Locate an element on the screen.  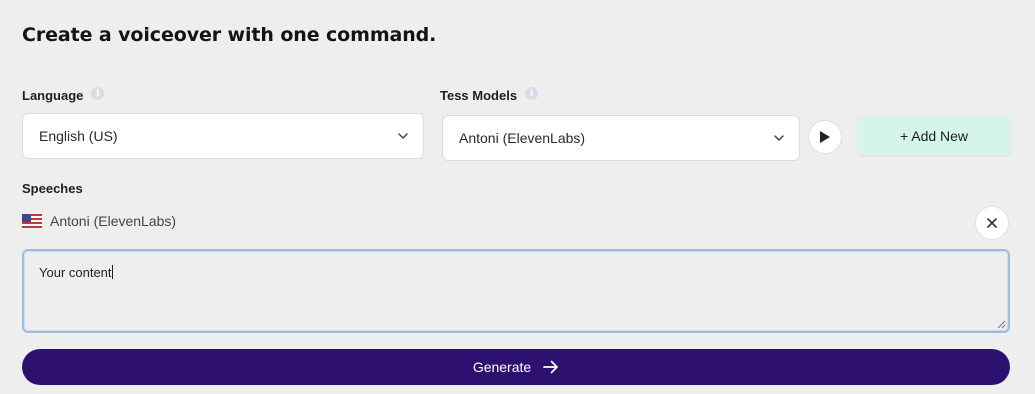
language-label: Language is located at coordinates (53, 95).